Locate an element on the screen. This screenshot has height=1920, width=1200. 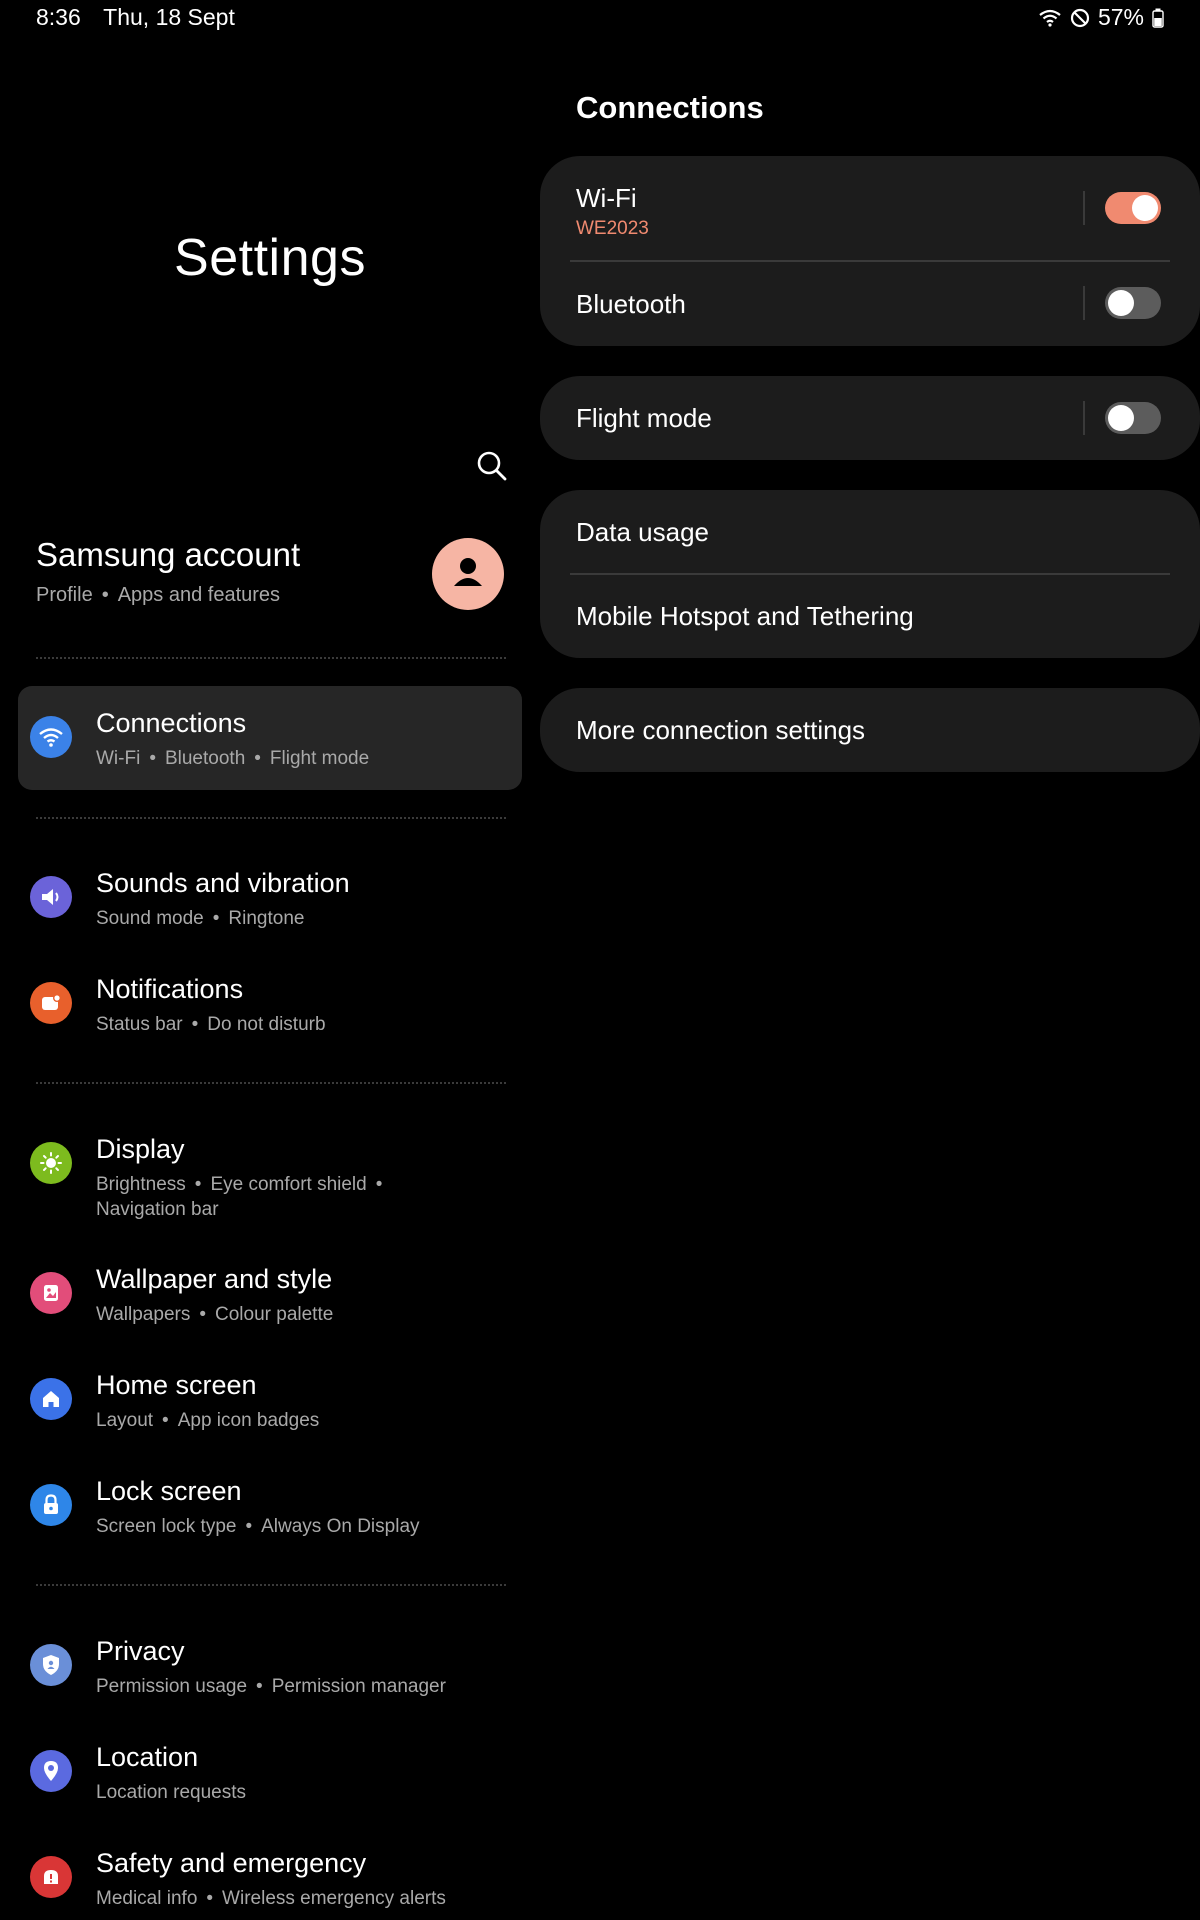
detail-pane-title: Connections is located at coordinates (670, 107).